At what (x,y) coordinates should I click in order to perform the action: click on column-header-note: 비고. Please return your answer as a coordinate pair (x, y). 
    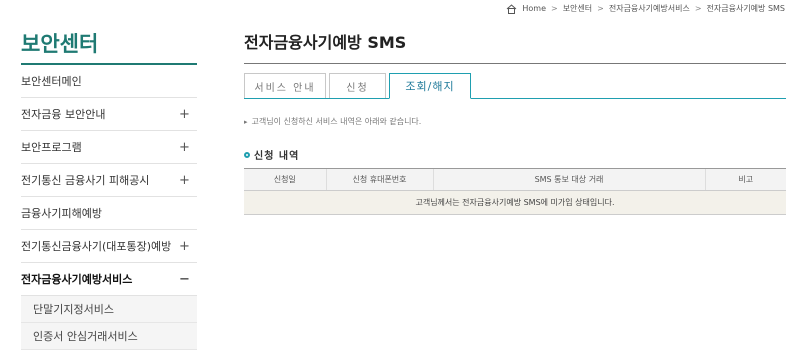
    Looking at the image, I should click on (745, 179).